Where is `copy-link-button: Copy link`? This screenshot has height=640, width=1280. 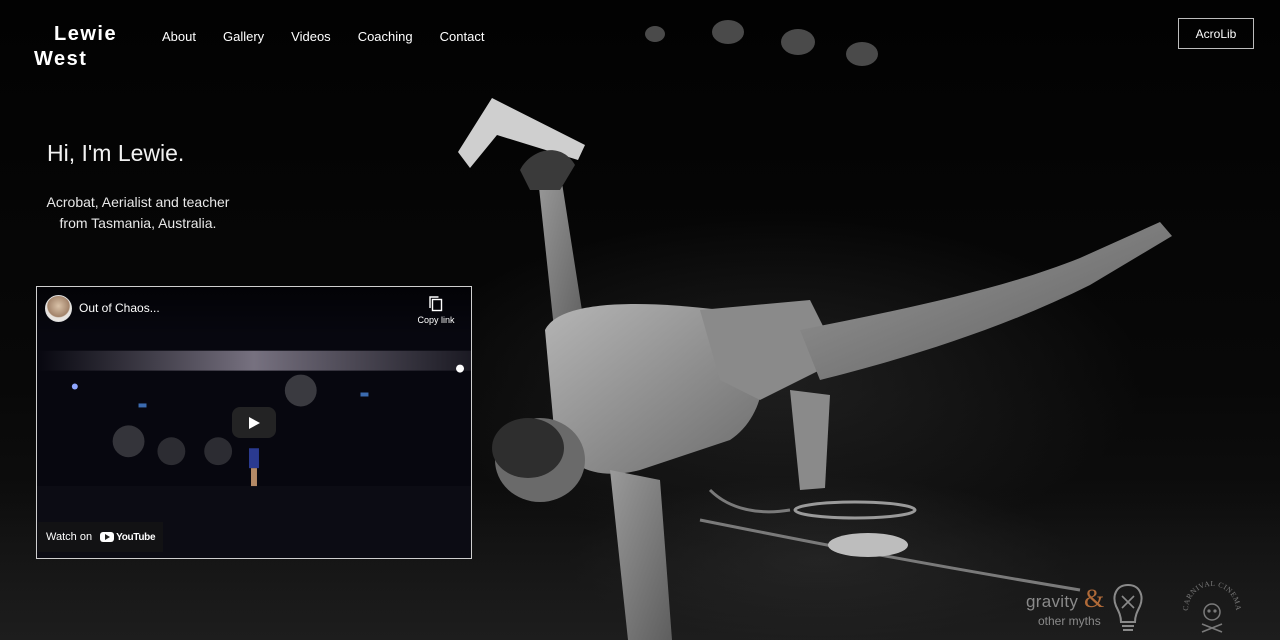 copy-link-button: Copy link is located at coordinates (436, 310).